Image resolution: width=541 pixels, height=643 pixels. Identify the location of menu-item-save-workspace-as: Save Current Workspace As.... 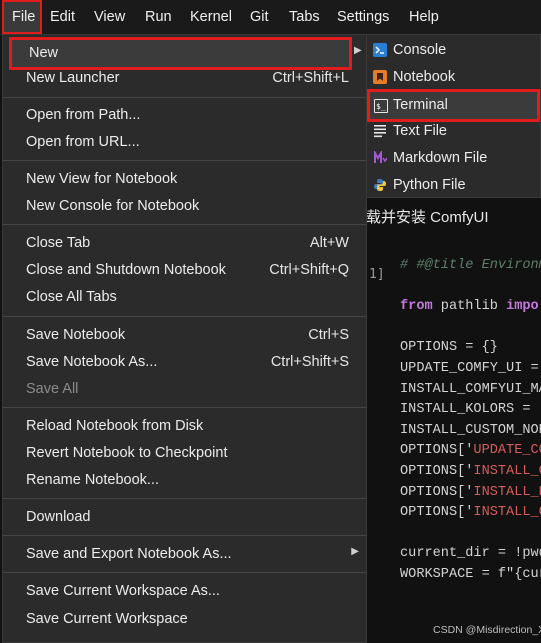
(184, 591).